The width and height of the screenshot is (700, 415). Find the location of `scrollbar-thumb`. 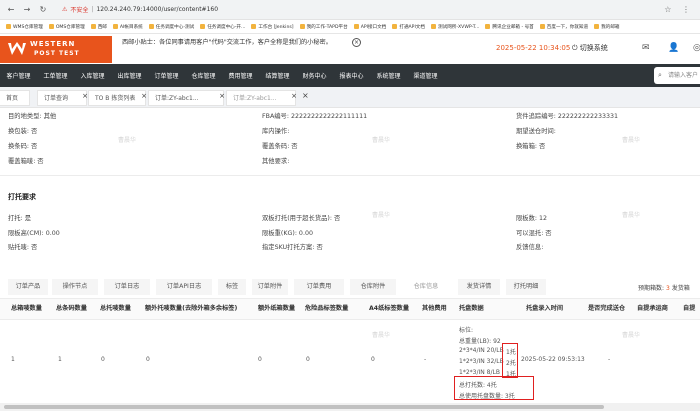

scrollbar-thumb is located at coordinates (304, 407).